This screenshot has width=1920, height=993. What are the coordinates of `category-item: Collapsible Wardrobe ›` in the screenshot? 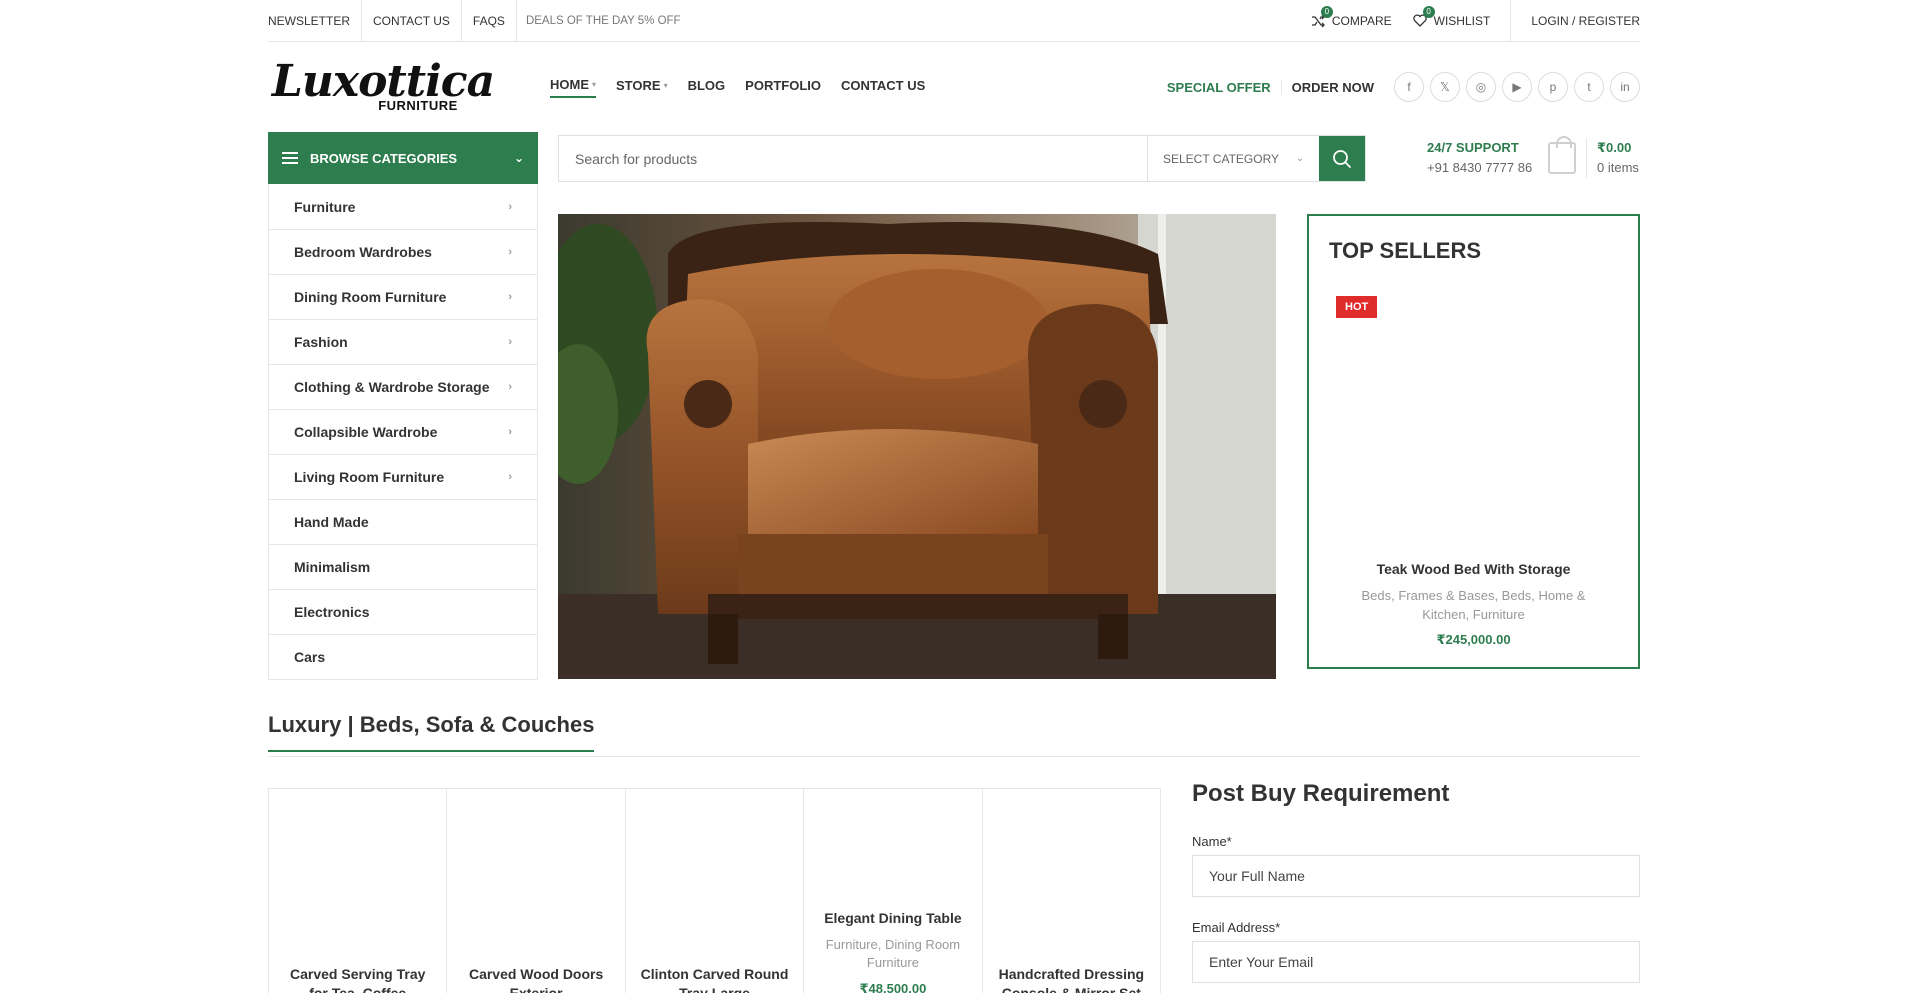 It's located at (403, 431).